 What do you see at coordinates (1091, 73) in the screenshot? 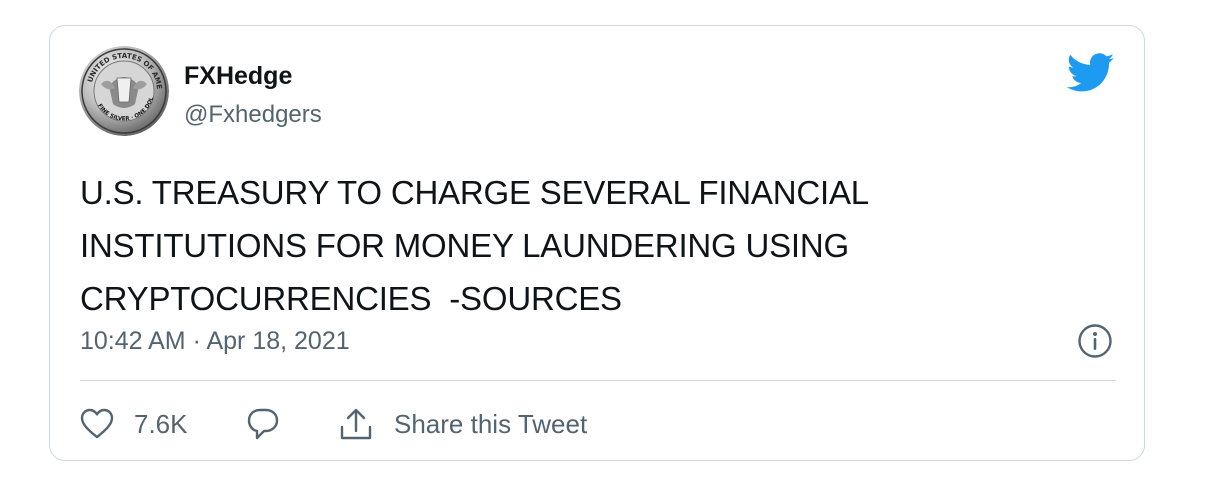
I see `twitter-bird-icon` at bounding box center [1091, 73].